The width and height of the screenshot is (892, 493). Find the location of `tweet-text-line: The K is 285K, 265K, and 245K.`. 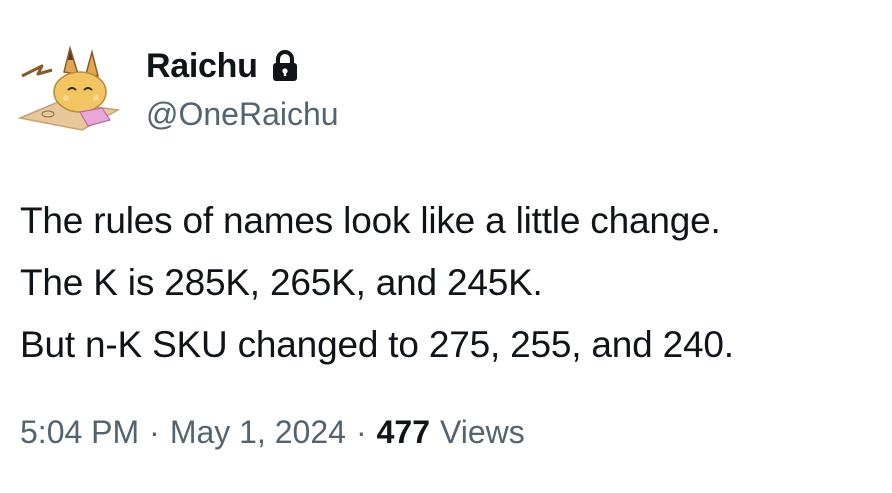

tweet-text-line: The K is 285K, 265K, and 245K. is located at coordinates (281, 282).